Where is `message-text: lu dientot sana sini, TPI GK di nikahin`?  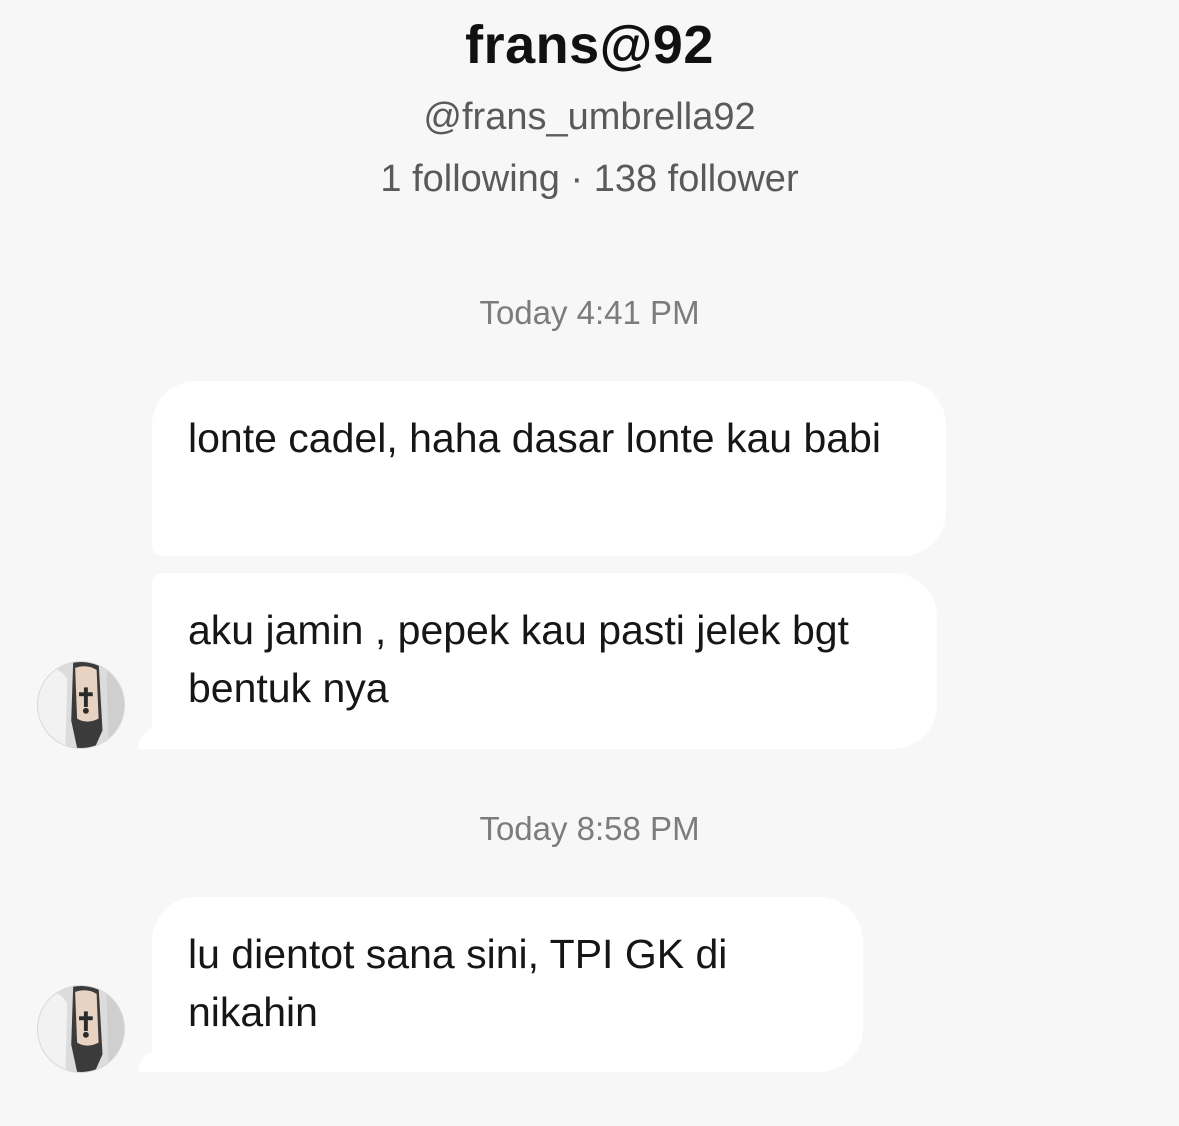 message-text: lu dientot sana sini, TPI GK di nikahin is located at coordinates (458, 983).